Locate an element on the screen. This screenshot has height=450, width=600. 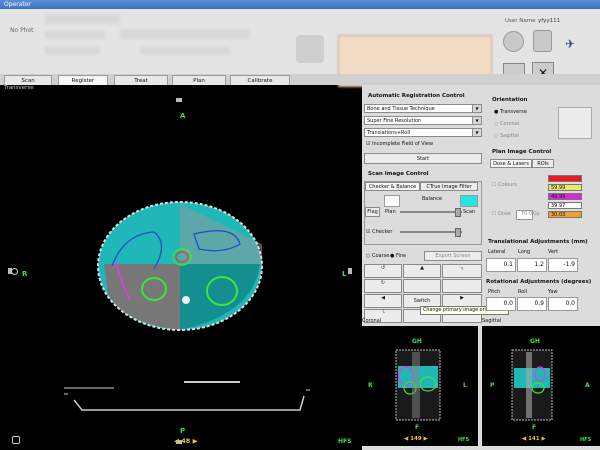
tab-calibrate: Calibrate is located at coordinates (260, 80).